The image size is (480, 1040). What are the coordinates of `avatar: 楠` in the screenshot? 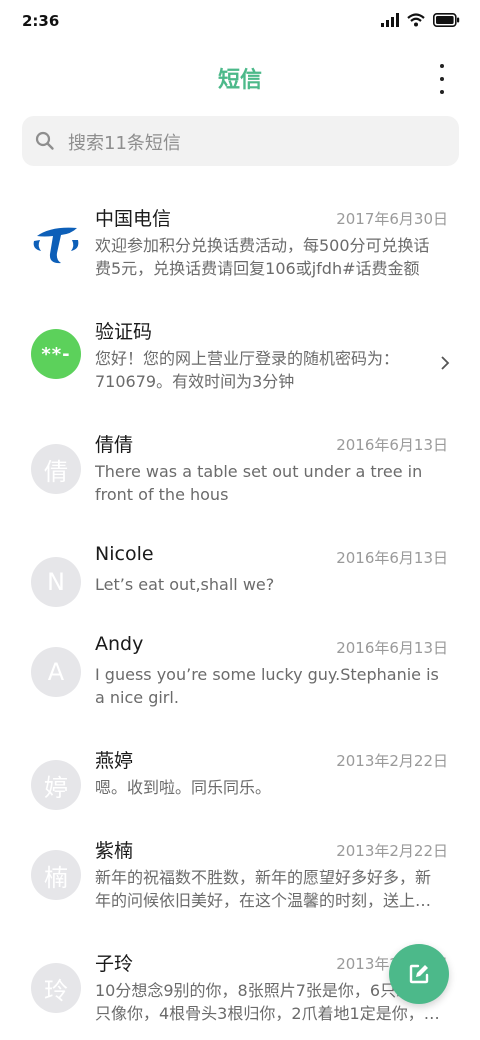 It's located at (56, 875).